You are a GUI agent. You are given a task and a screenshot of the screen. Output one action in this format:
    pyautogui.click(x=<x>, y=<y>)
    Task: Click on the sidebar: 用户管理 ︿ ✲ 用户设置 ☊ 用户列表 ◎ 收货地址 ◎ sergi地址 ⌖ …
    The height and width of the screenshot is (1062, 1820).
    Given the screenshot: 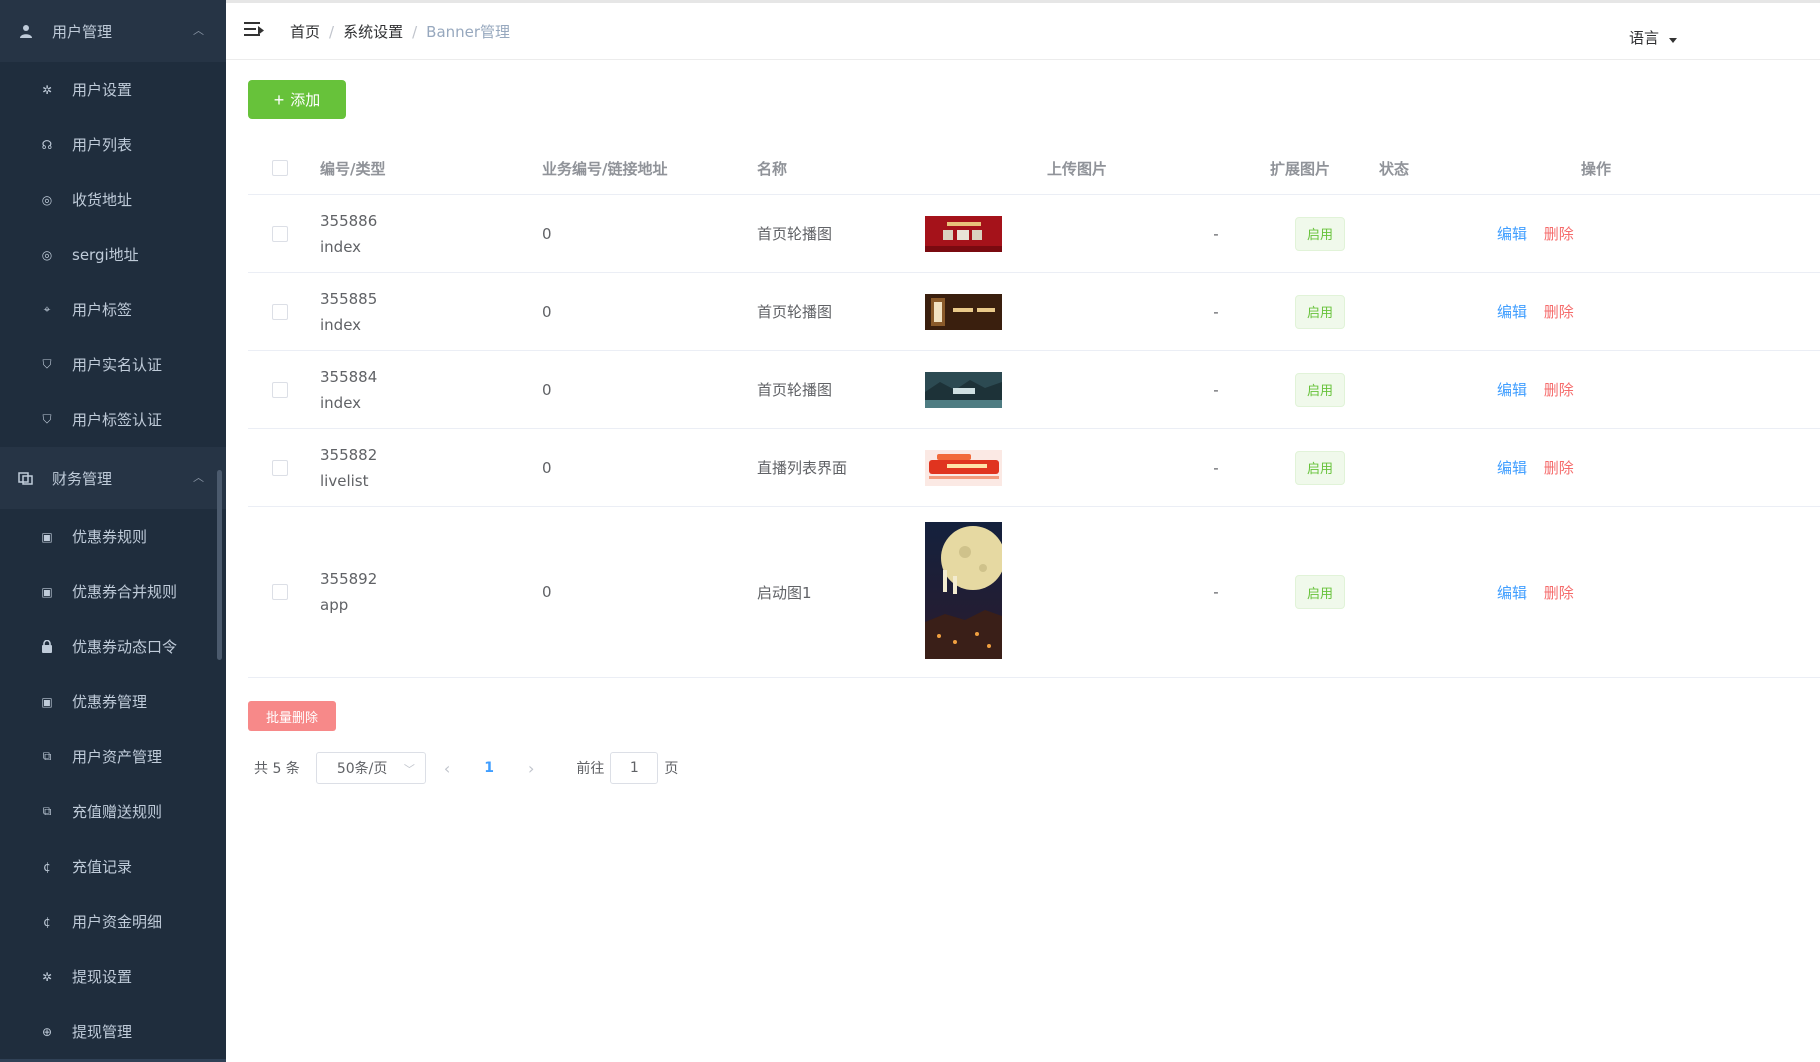 What is the action you would take?
    pyautogui.click(x=113, y=531)
    